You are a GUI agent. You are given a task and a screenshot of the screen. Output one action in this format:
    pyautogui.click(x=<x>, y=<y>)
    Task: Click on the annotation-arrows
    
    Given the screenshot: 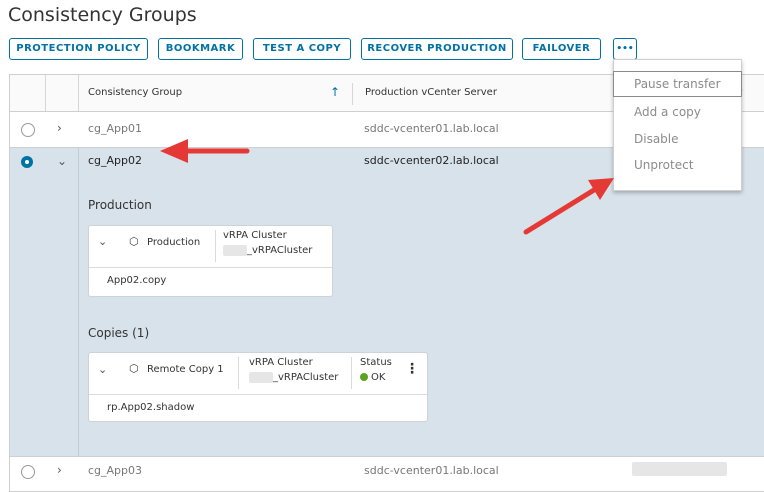 What is the action you would take?
    pyautogui.click(x=387, y=187)
    